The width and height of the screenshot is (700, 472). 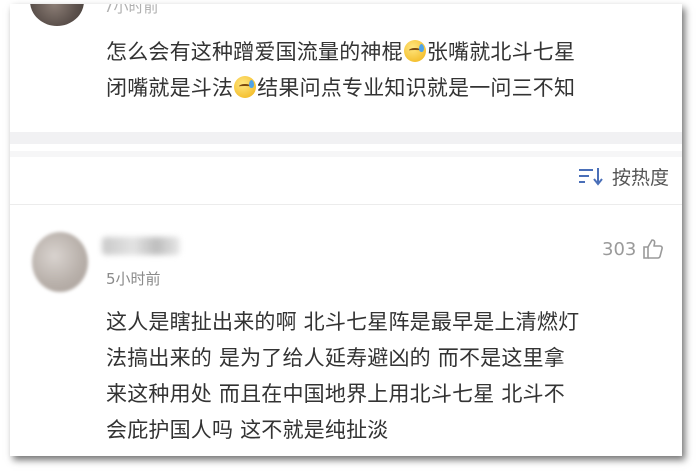 I want to click on comment-time: 5小时前, so click(x=133, y=279).